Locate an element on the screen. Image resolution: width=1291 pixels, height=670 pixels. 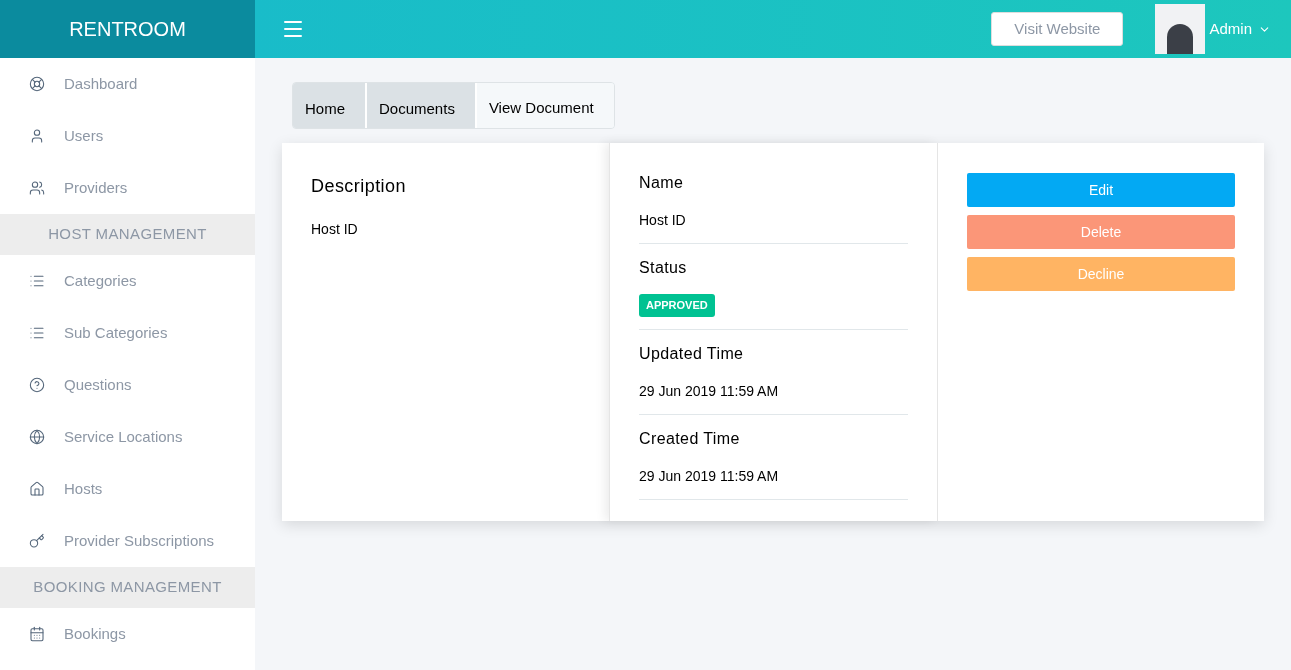
sidebar-item: Questions is located at coordinates (127, 385).